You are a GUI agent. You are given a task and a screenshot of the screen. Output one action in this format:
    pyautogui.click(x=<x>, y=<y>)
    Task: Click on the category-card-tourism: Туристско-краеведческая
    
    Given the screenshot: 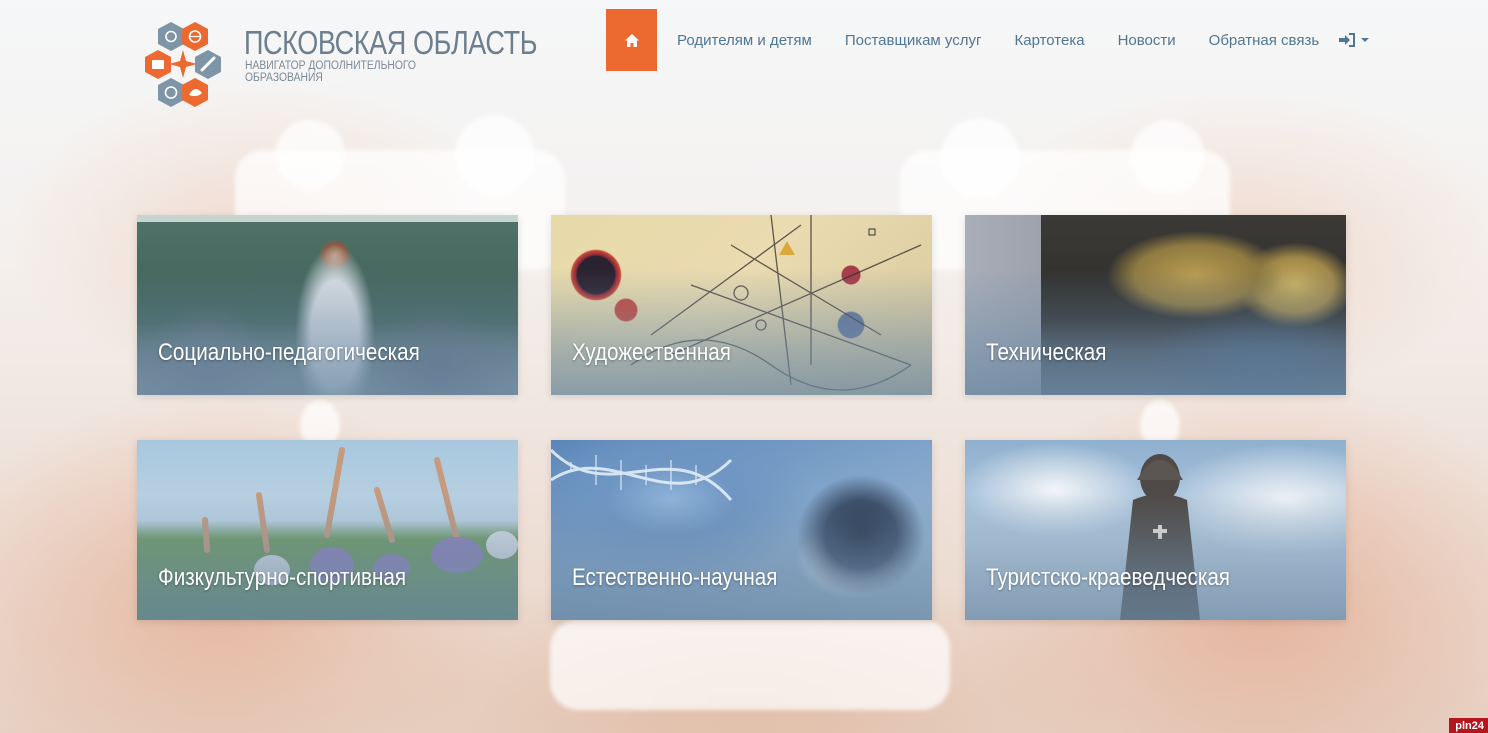 What is the action you would take?
    pyautogui.click(x=1155, y=530)
    